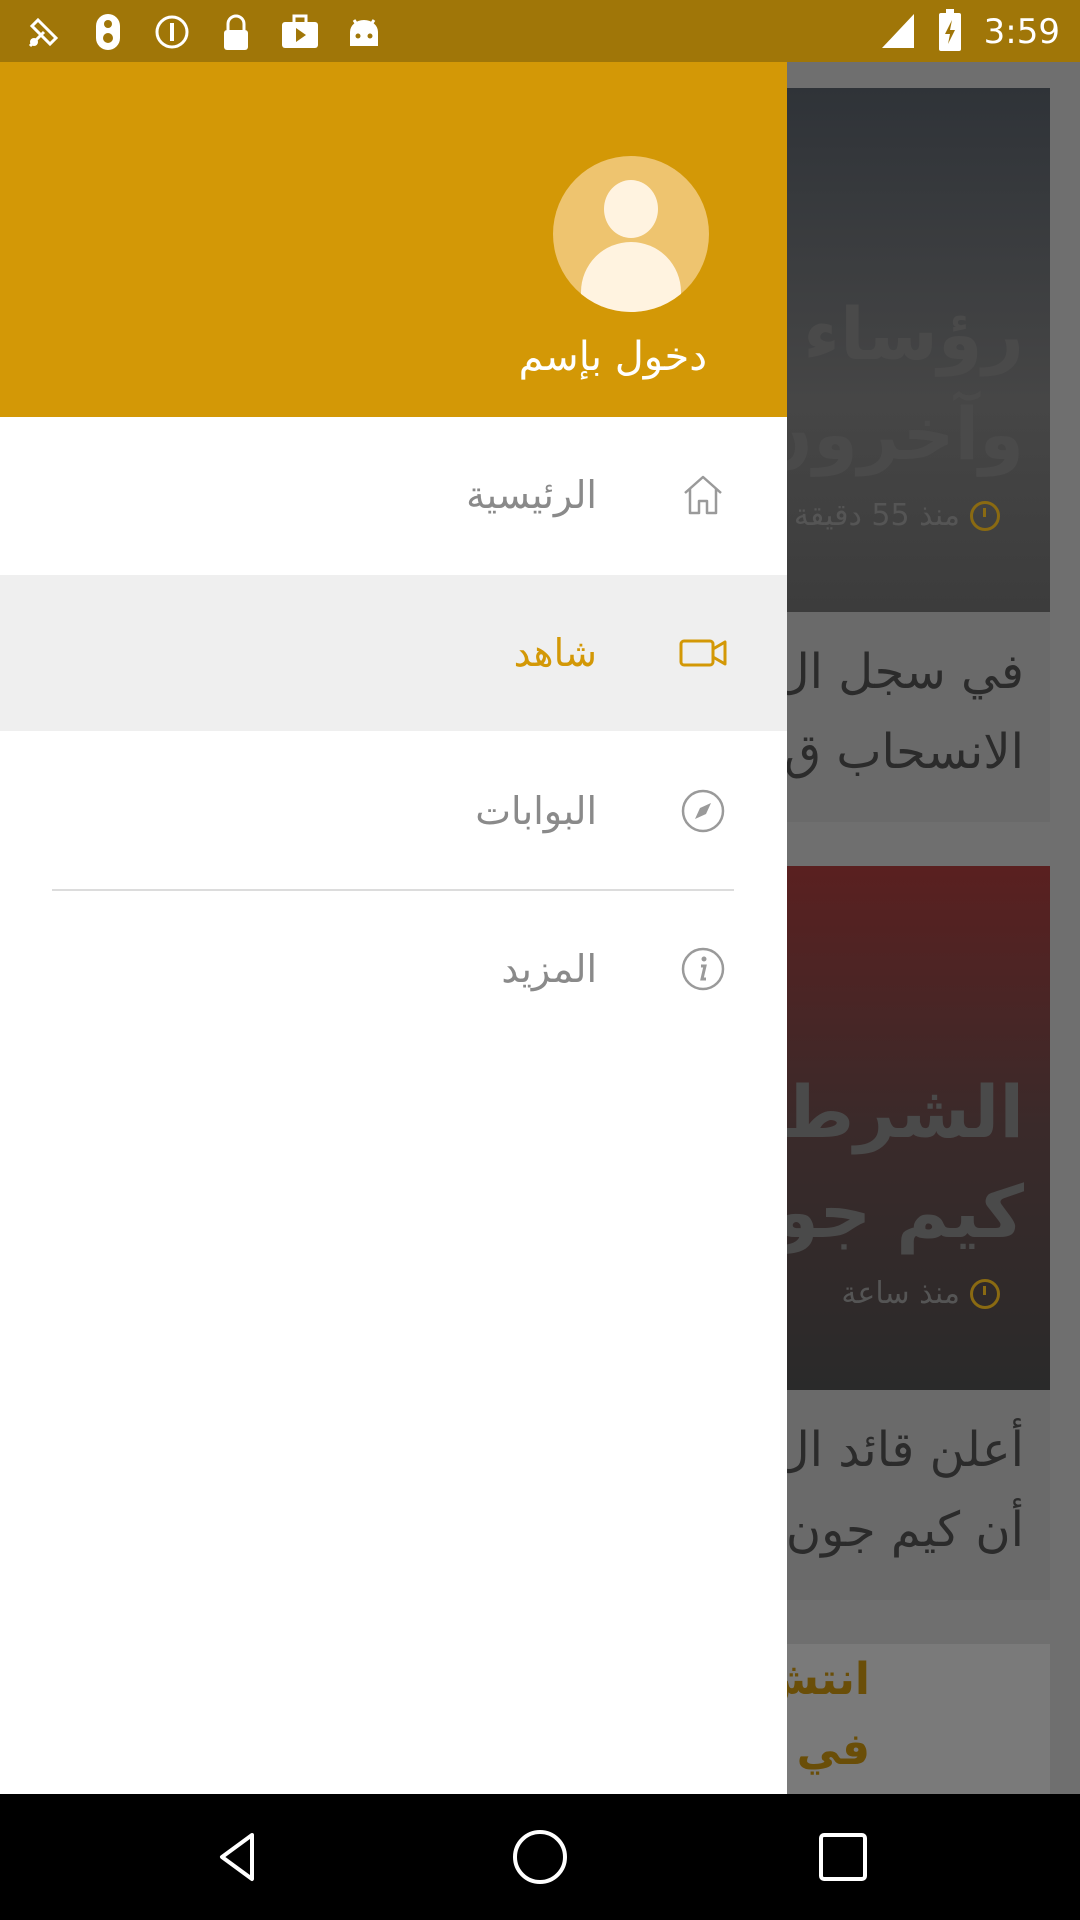 This screenshot has width=1080, height=1920. Describe the element at coordinates (300, 32) in the screenshot. I see `briefcase-play-icon` at that location.